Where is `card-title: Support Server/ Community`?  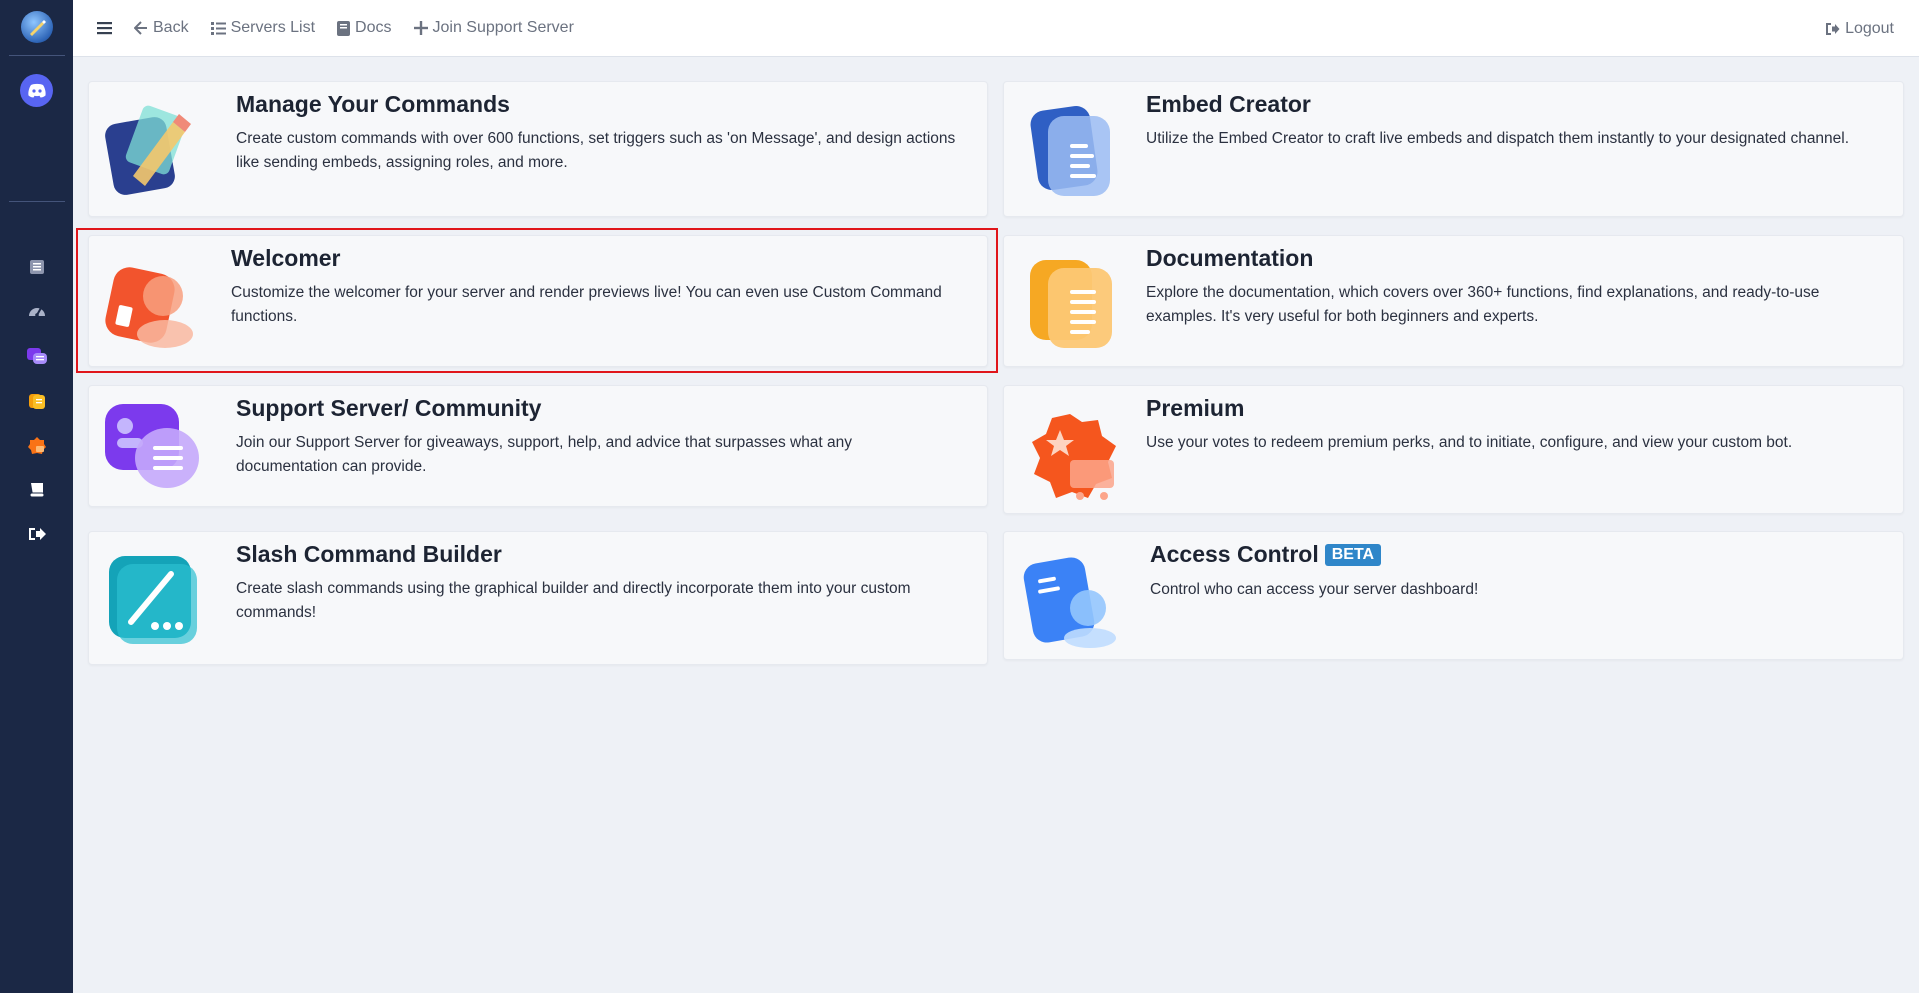 card-title: Support Server/ Community is located at coordinates (389, 408).